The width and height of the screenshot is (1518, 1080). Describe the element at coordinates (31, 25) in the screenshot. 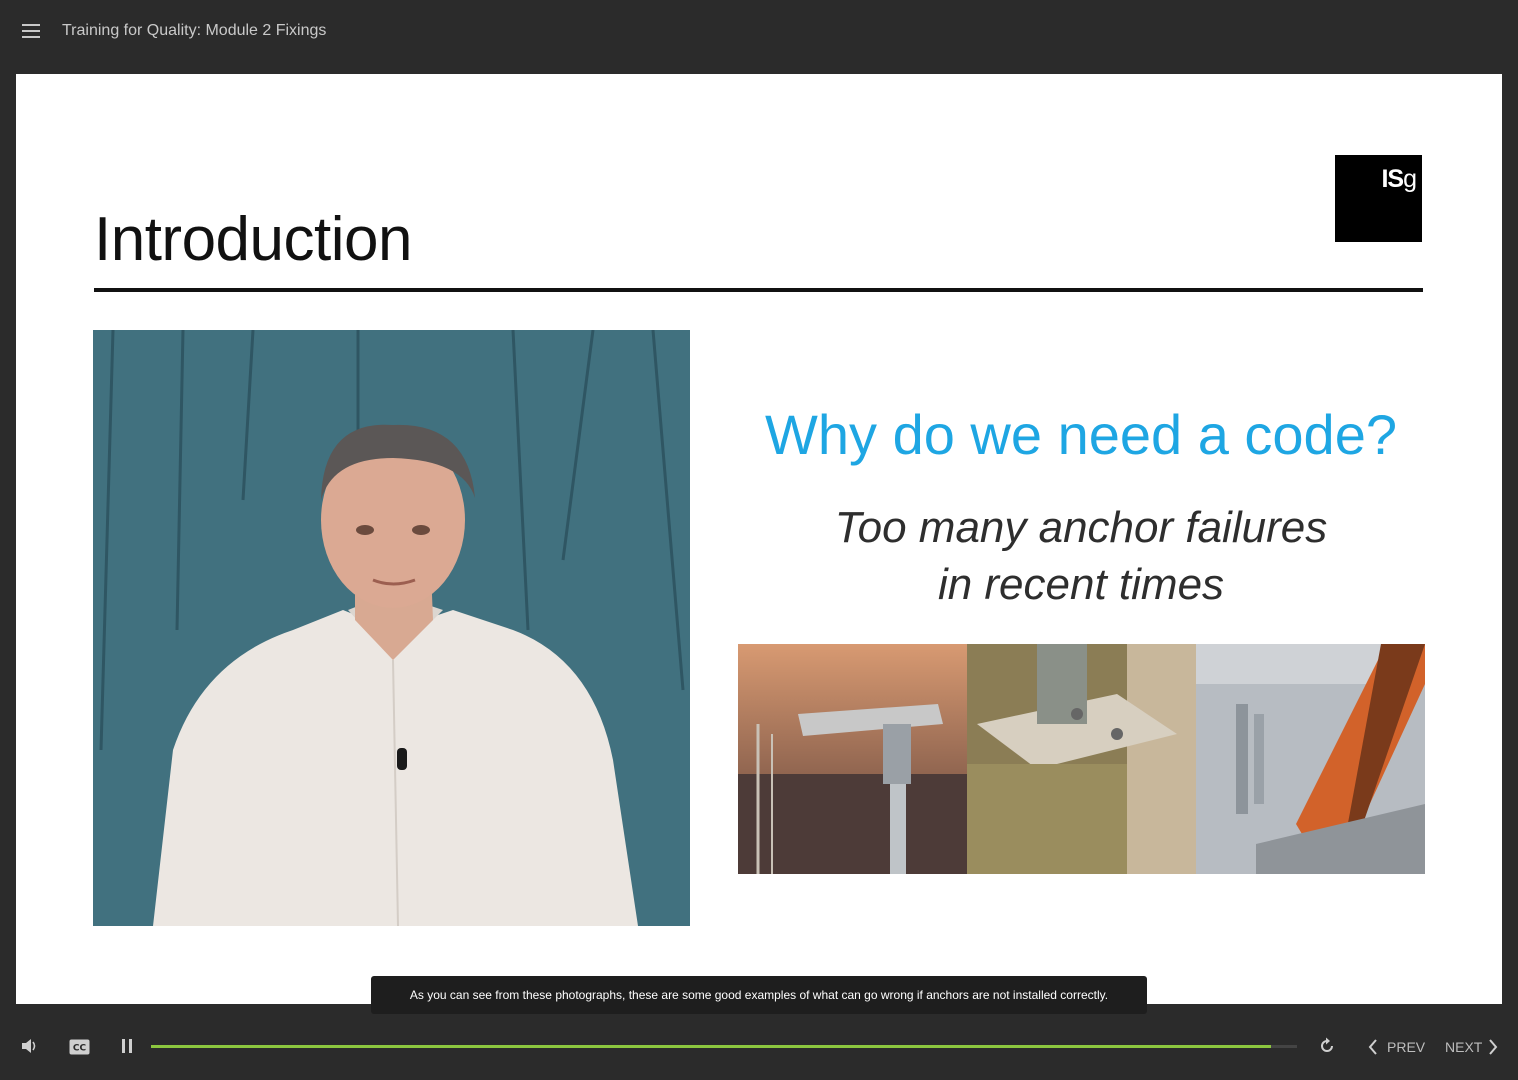

I see `menu-icon` at that location.